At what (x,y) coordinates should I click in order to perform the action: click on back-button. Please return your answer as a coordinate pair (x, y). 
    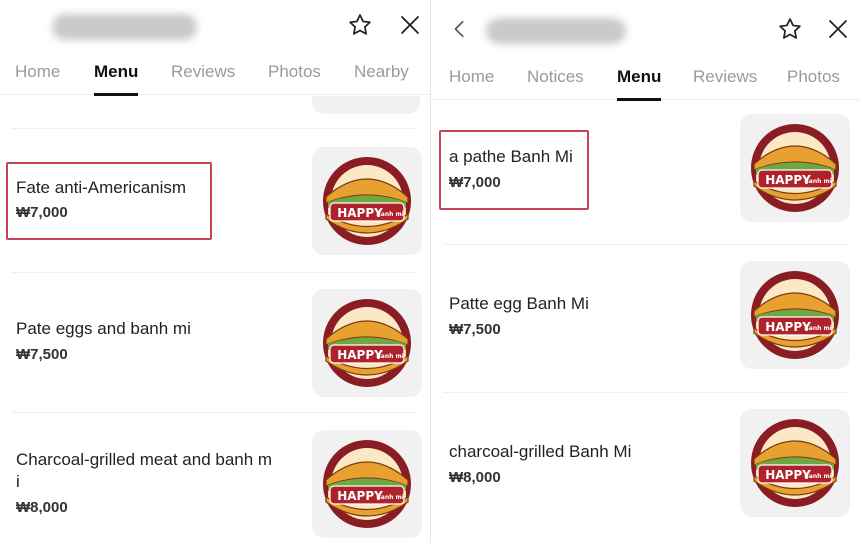
    Looking at the image, I should click on (460, 29).